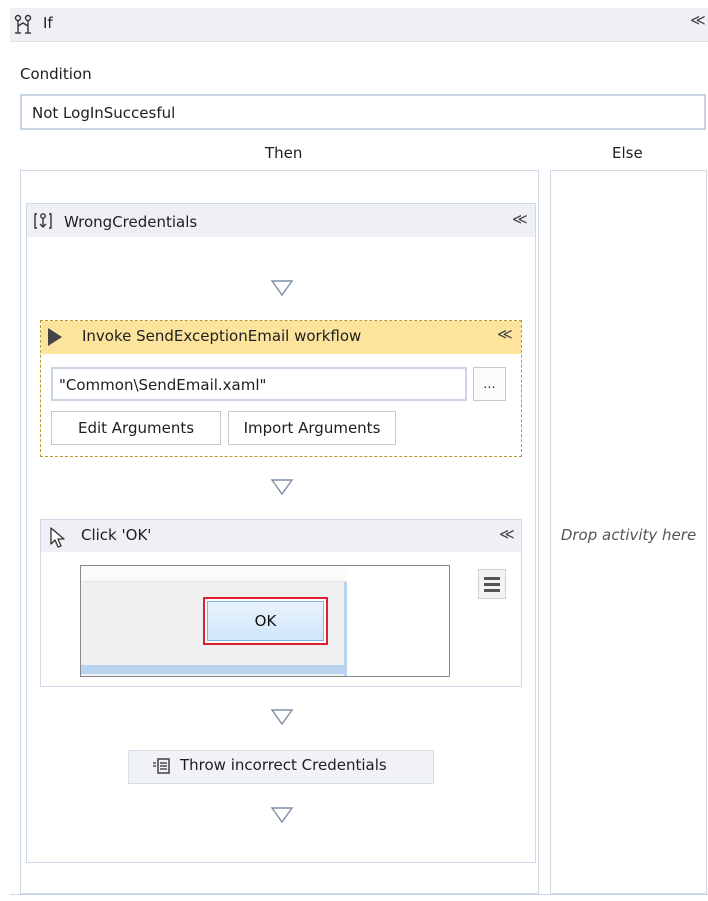 This screenshot has height=901, width=708. I want to click on screenshot-ok-button: OK, so click(265, 621).